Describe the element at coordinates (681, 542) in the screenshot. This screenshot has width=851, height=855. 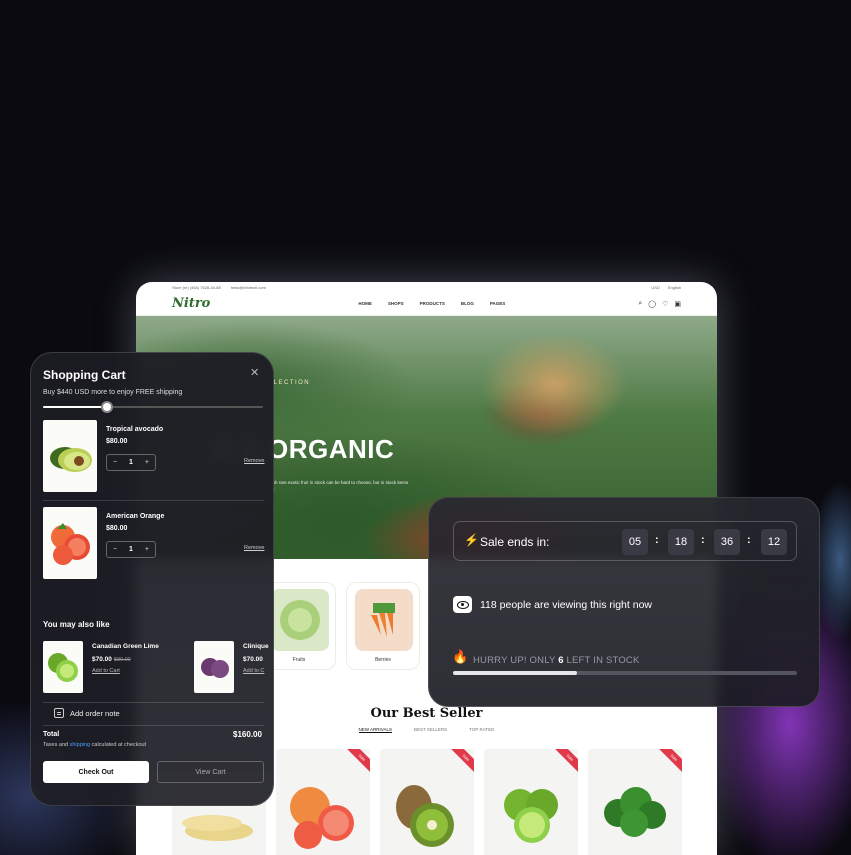
I see `countdown-hours: 18` at that location.